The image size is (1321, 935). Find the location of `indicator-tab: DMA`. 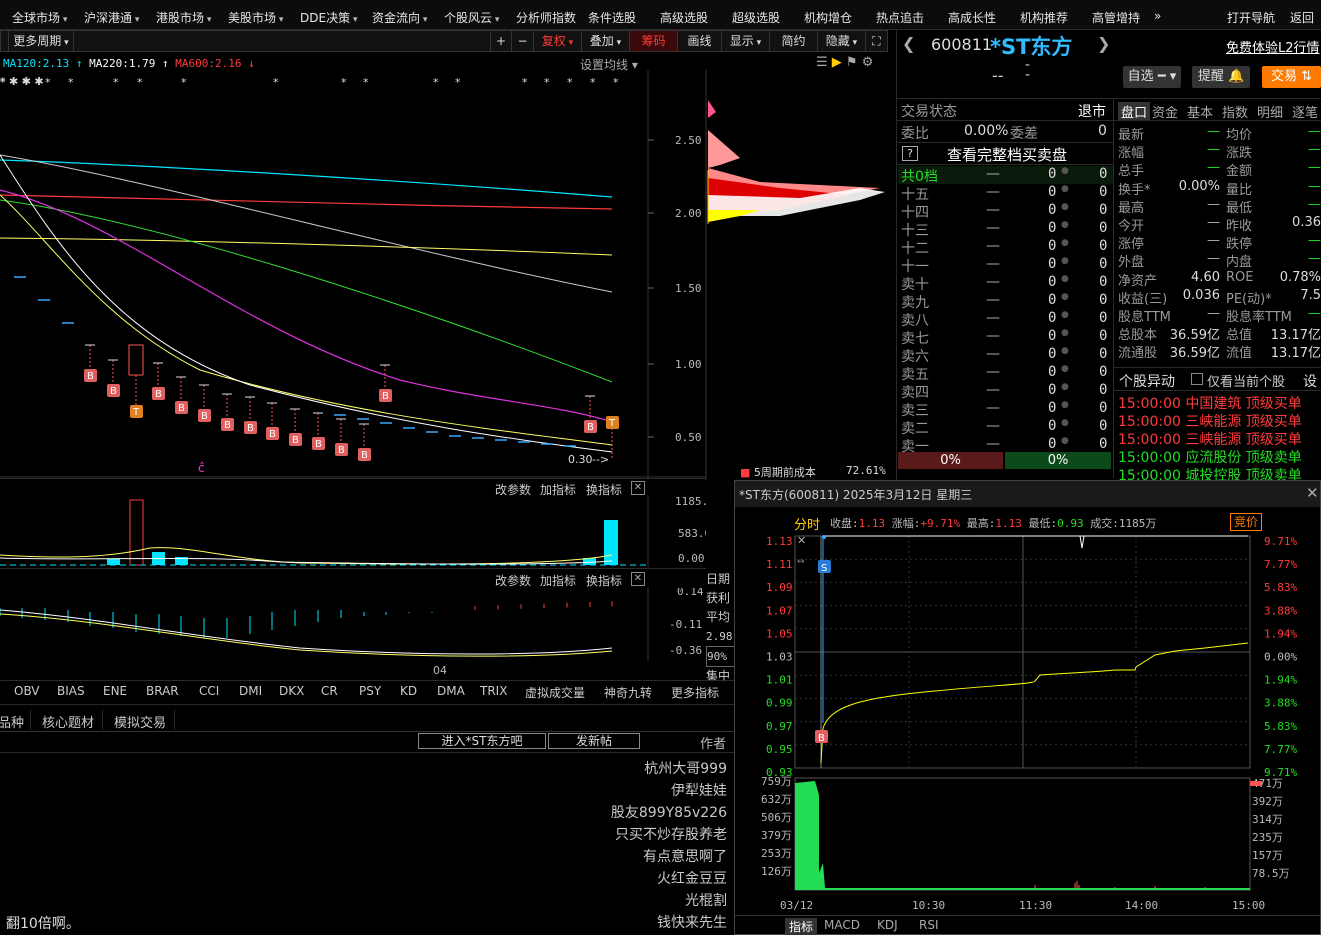

indicator-tab: DMA is located at coordinates (451, 691).